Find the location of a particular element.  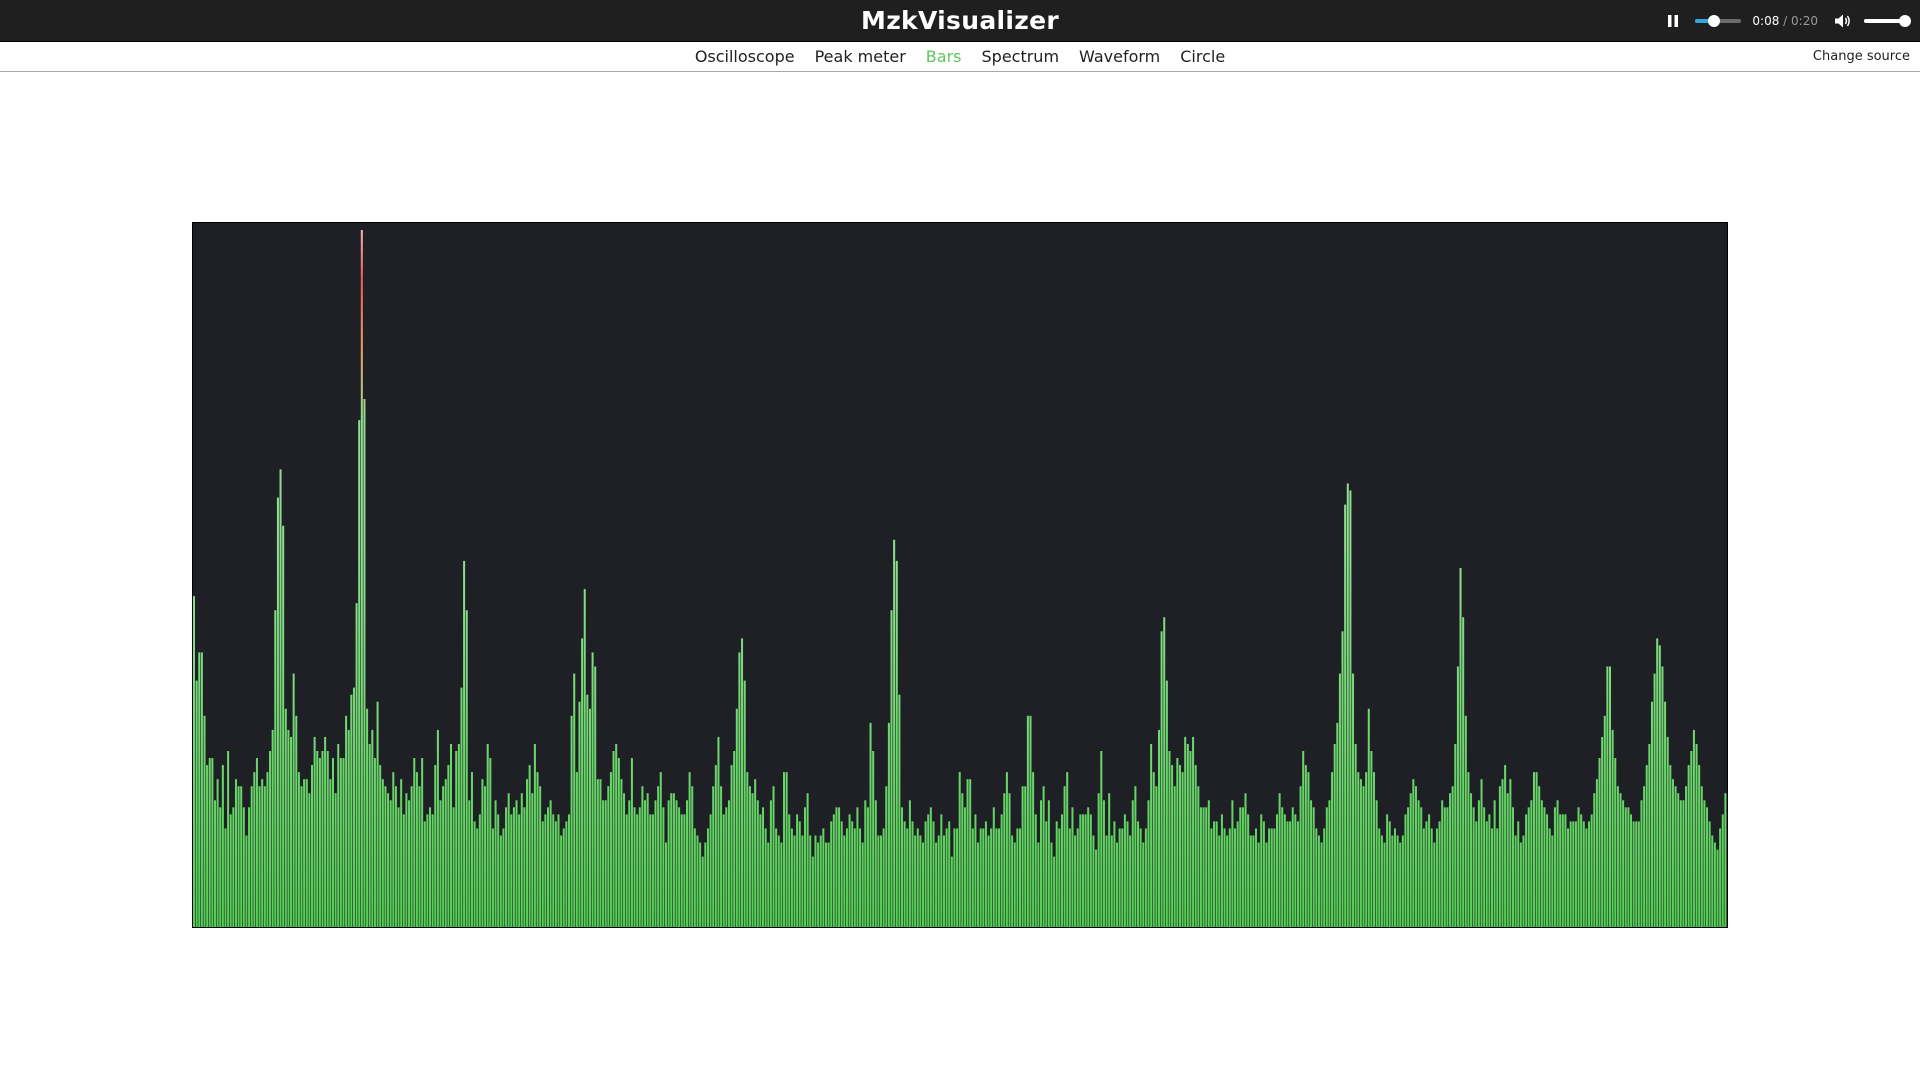

volume-thumb is located at coordinates (1905, 20).